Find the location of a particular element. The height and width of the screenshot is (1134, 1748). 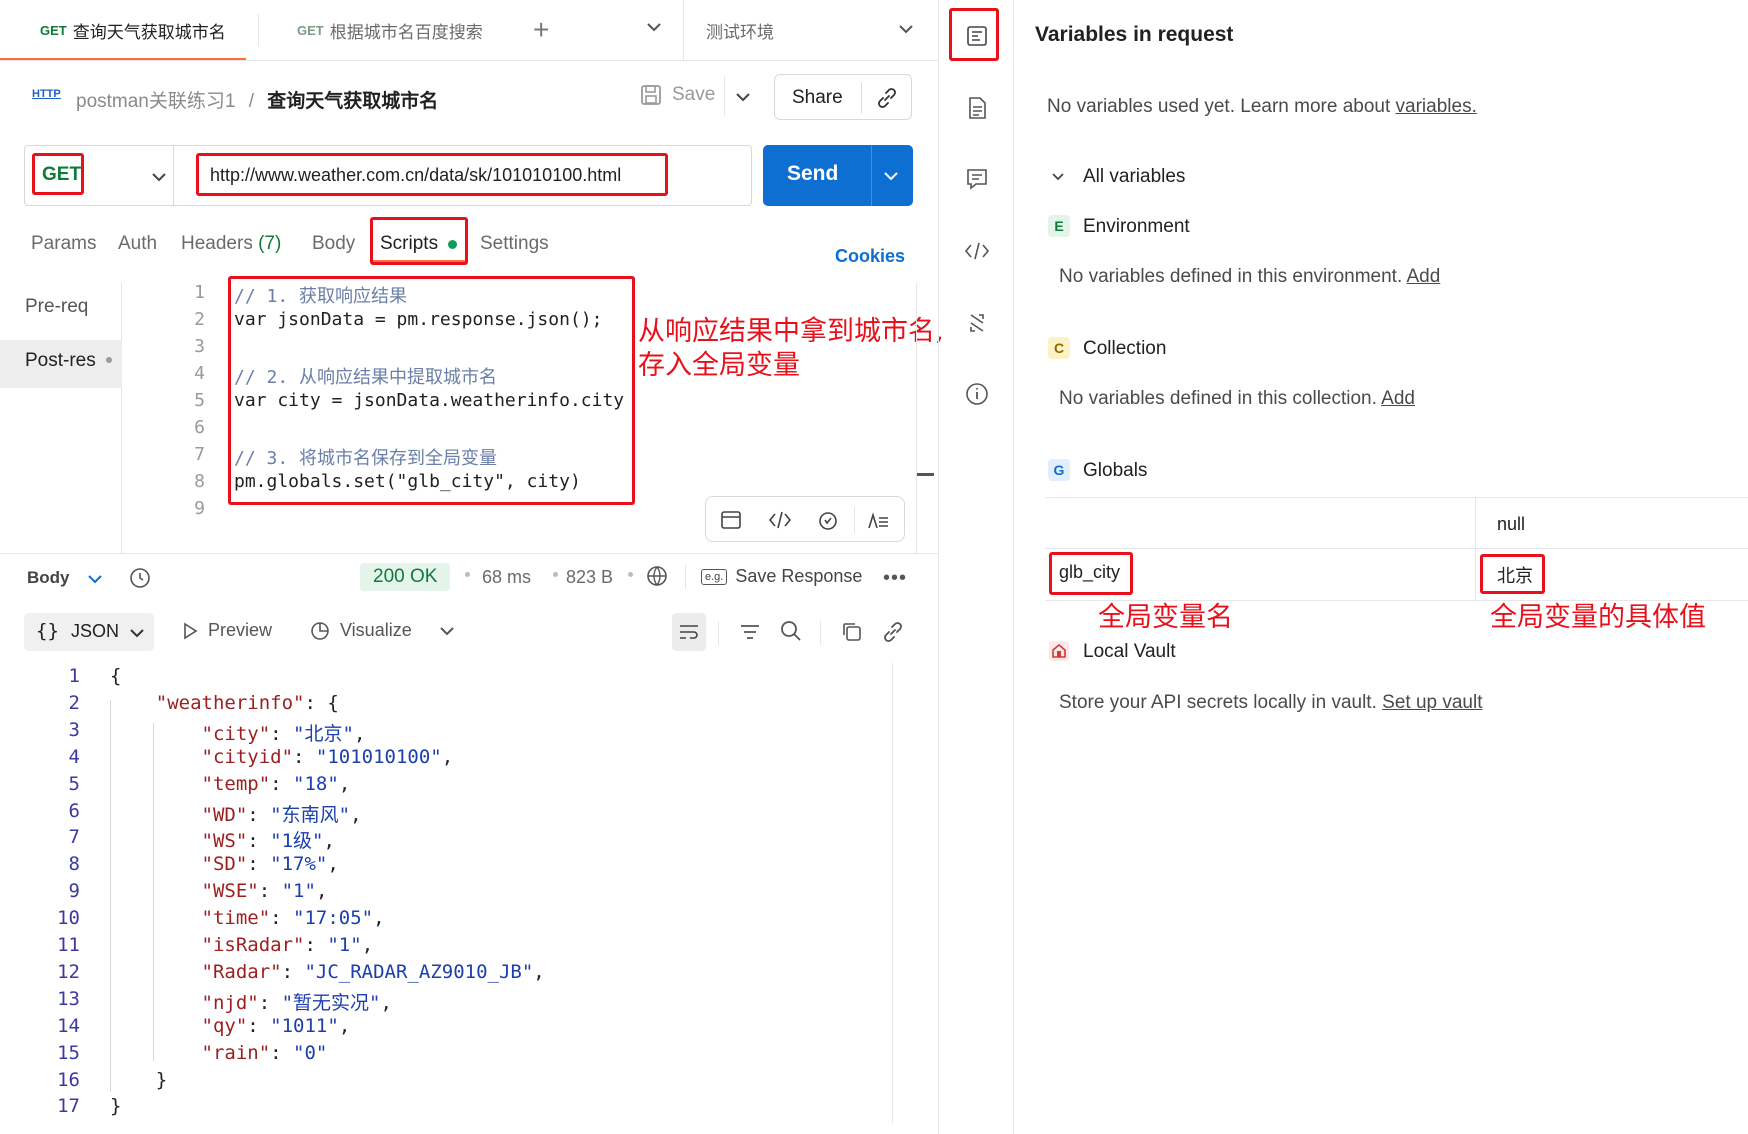

visualize-button: Visualize is located at coordinates (360, 630).